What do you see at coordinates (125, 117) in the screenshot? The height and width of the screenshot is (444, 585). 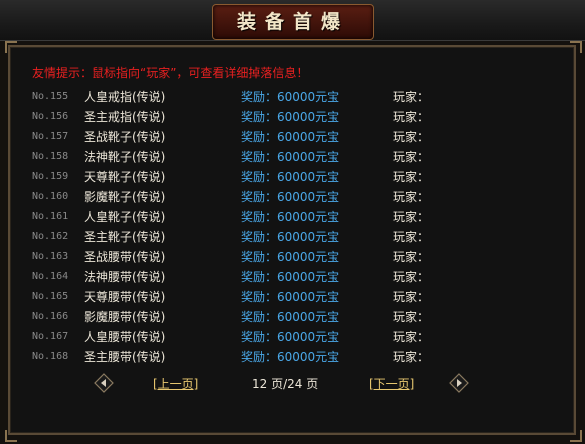 I see `item-name: 圣主戒指(传说)` at bounding box center [125, 117].